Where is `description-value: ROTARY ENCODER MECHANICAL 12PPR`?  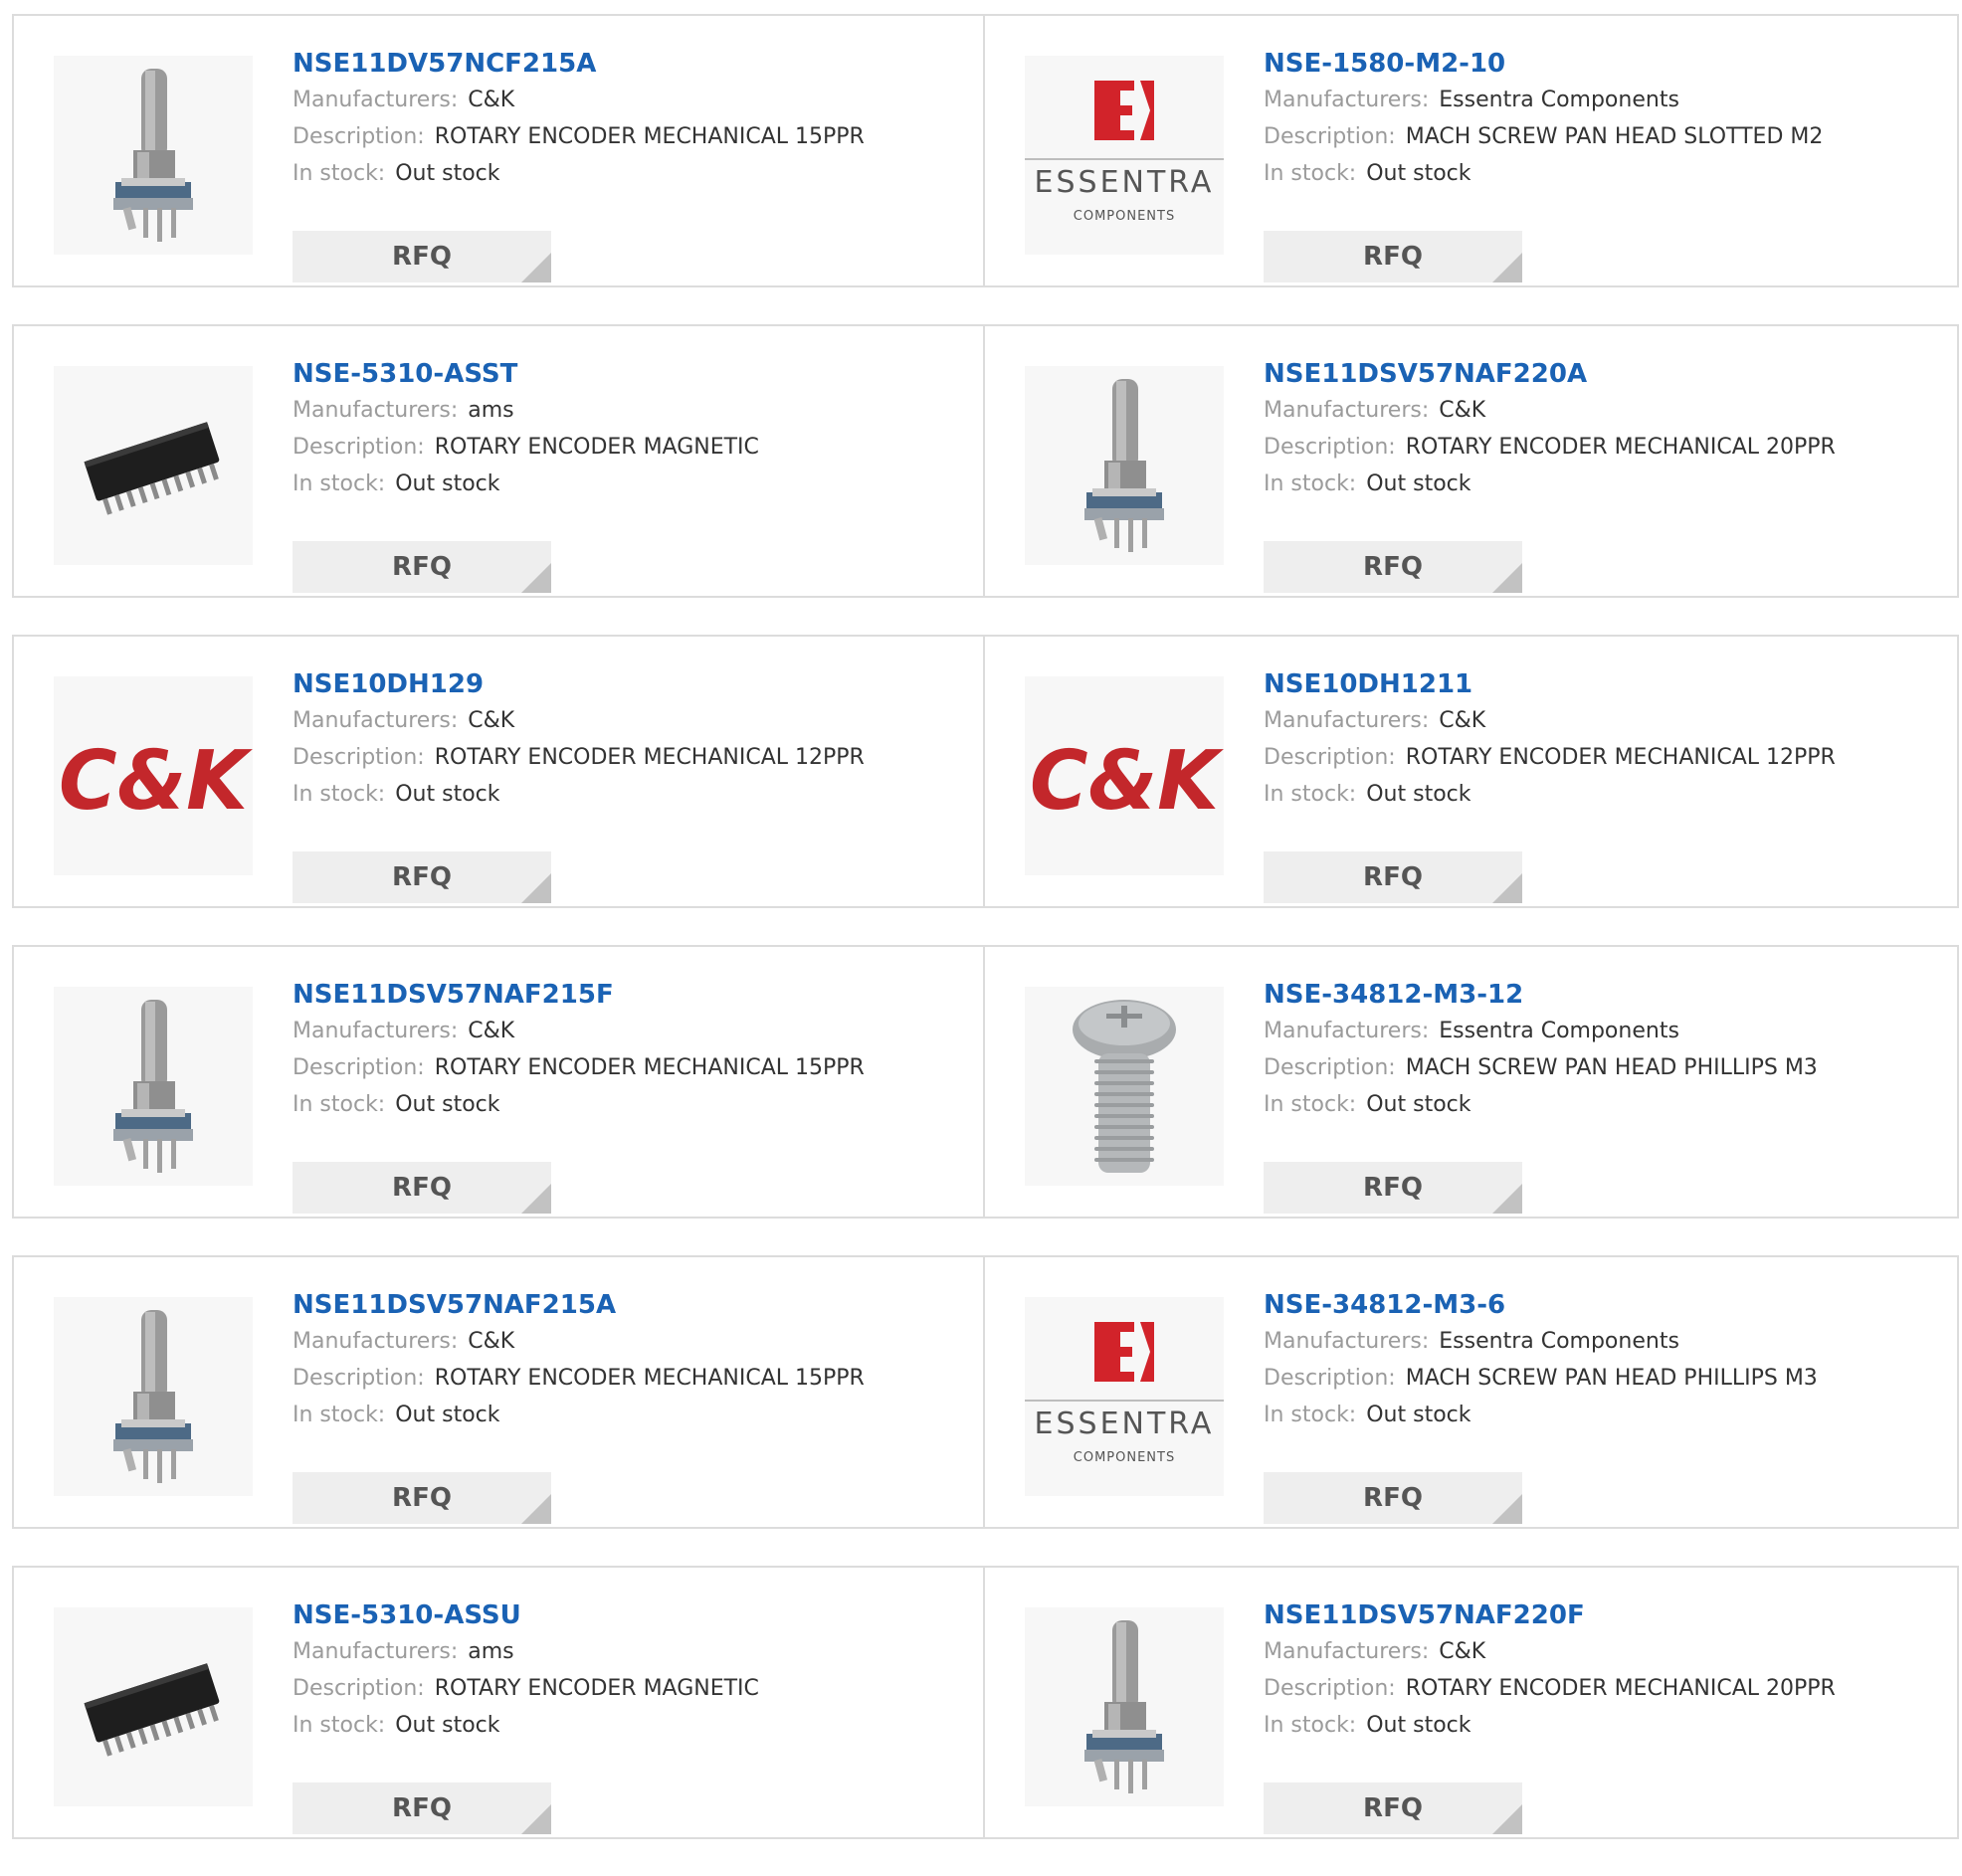 description-value: ROTARY ENCODER MECHANICAL 12PPR is located at coordinates (1621, 757).